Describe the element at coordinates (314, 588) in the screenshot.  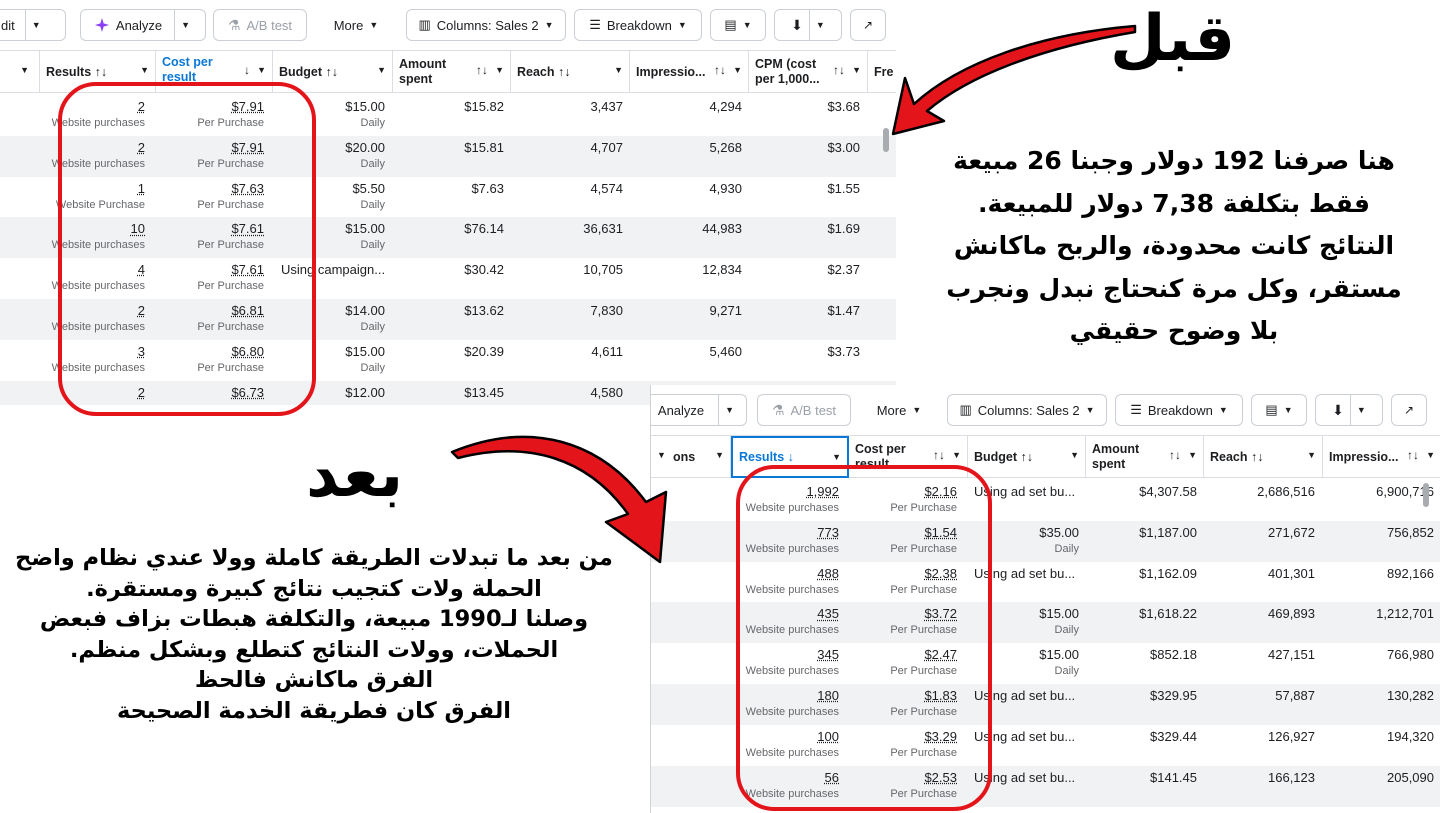
I see `after-line: الحملة ولات كتجيب نتائج كبيرة ومستقرة.` at that location.